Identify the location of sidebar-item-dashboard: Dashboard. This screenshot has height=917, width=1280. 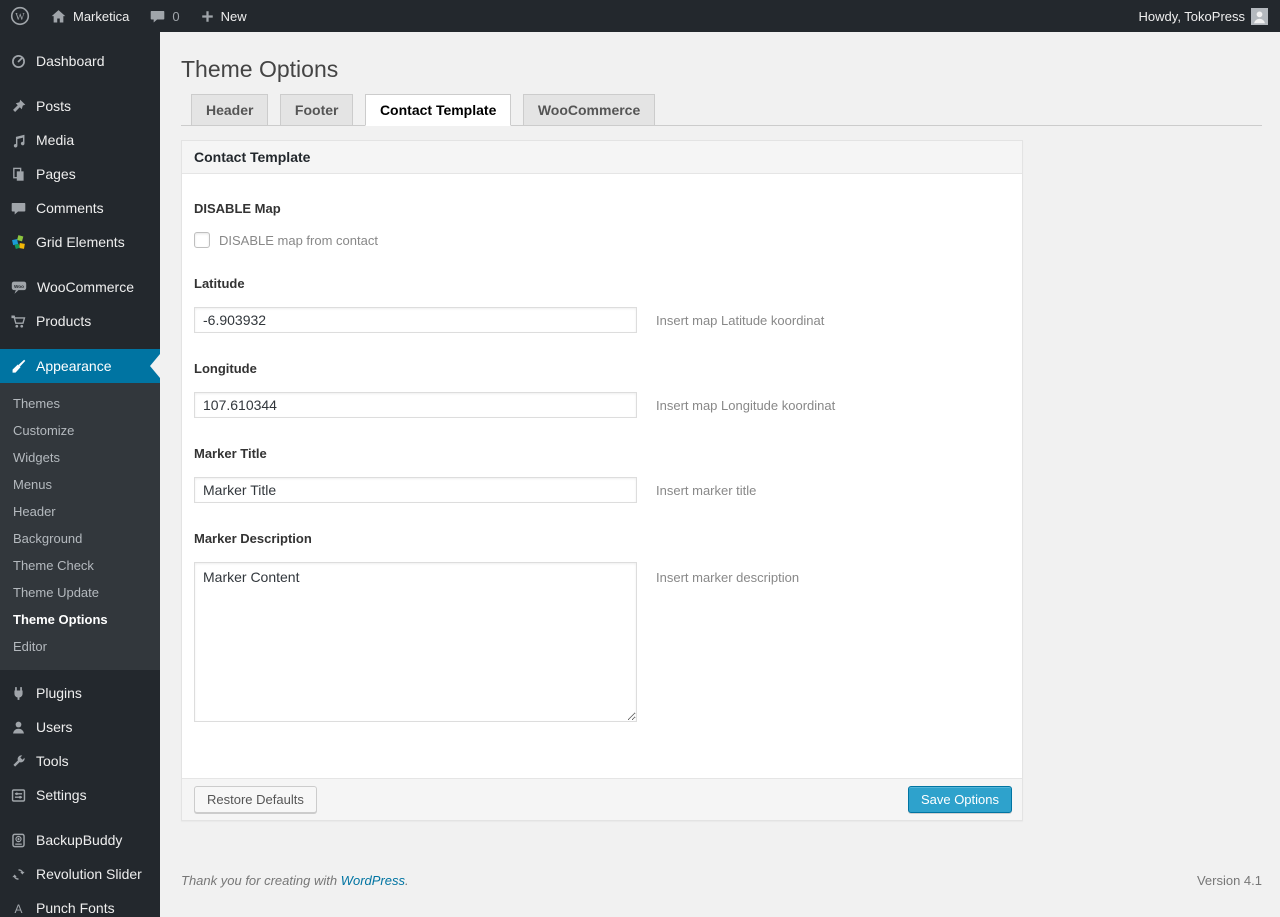
(80, 61).